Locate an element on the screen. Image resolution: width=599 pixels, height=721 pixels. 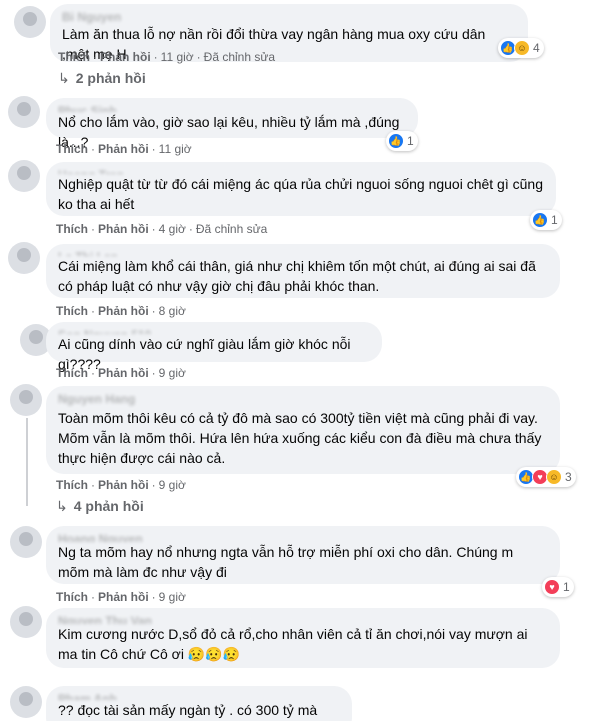
comment-actions: Thích · Phản hồi · 11 giờ · Đã chỉnh sửa is located at coordinates (167, 57).